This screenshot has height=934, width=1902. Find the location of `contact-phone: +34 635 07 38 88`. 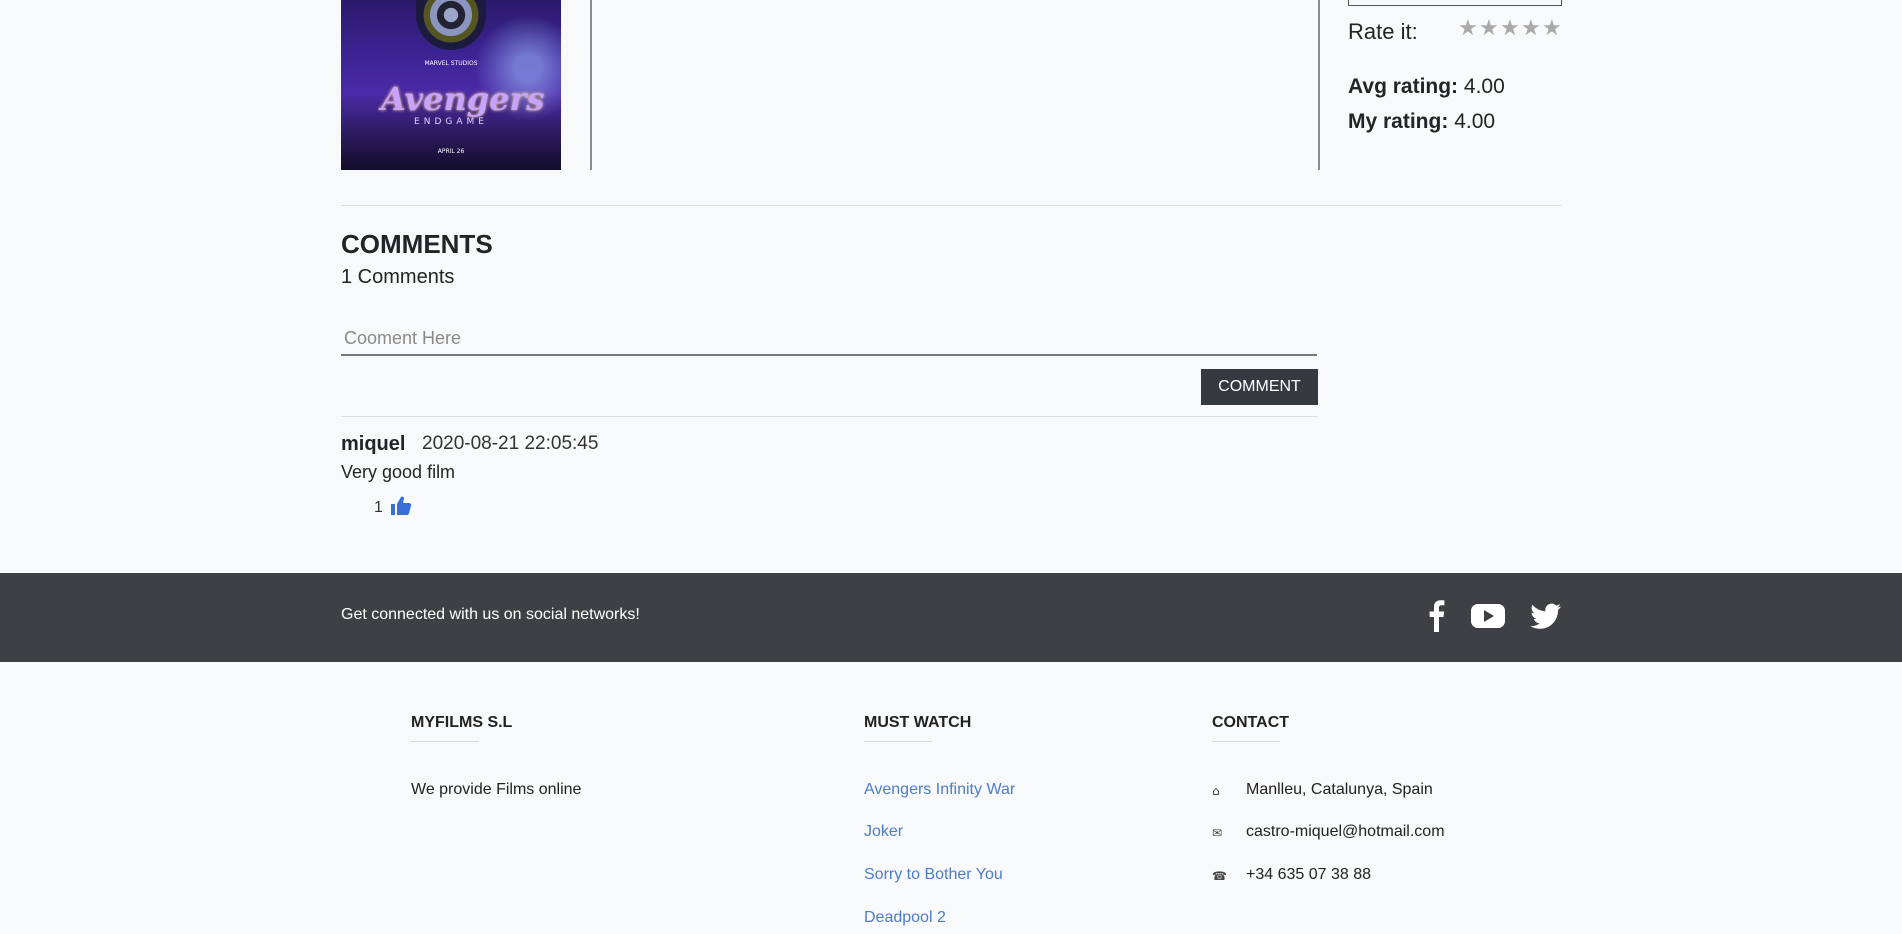

contact-phone: +34 635 07 38 88 is located at coordinates (1309, 874).